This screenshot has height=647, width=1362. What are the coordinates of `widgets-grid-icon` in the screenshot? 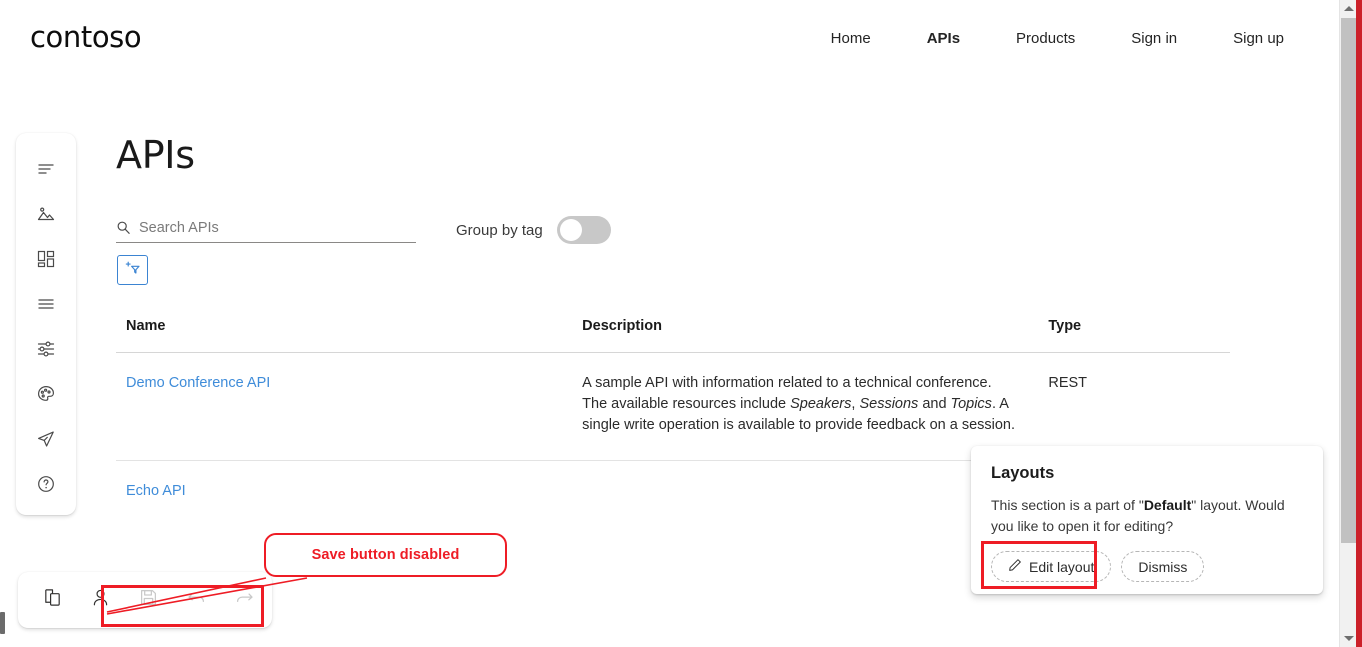 It's located at (46, 259).